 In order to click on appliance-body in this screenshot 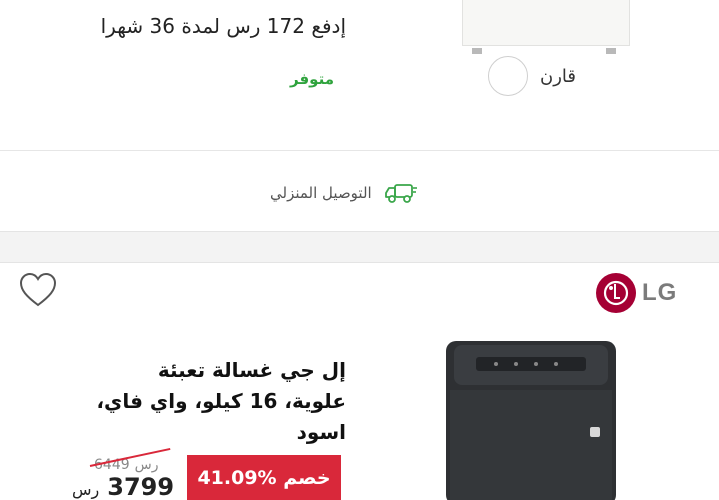, I will do `click(546, 23)`.